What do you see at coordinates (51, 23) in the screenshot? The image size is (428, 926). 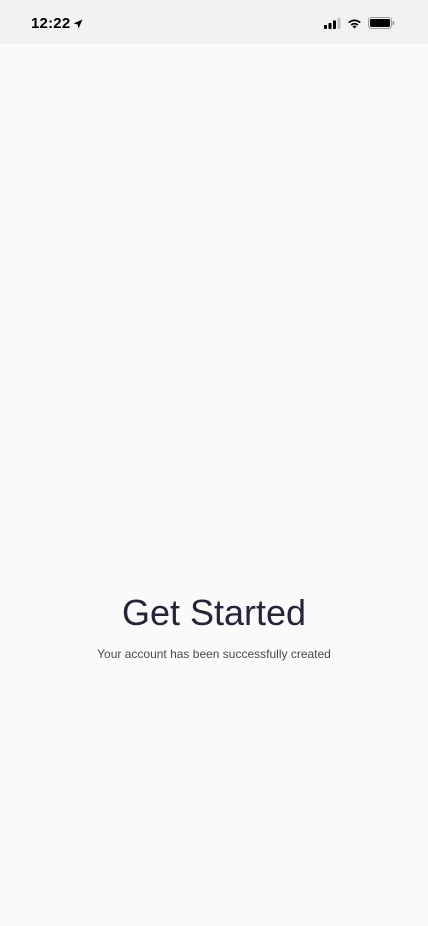 I see `status-time-text: 12:22` at bounding box center [51, 23].